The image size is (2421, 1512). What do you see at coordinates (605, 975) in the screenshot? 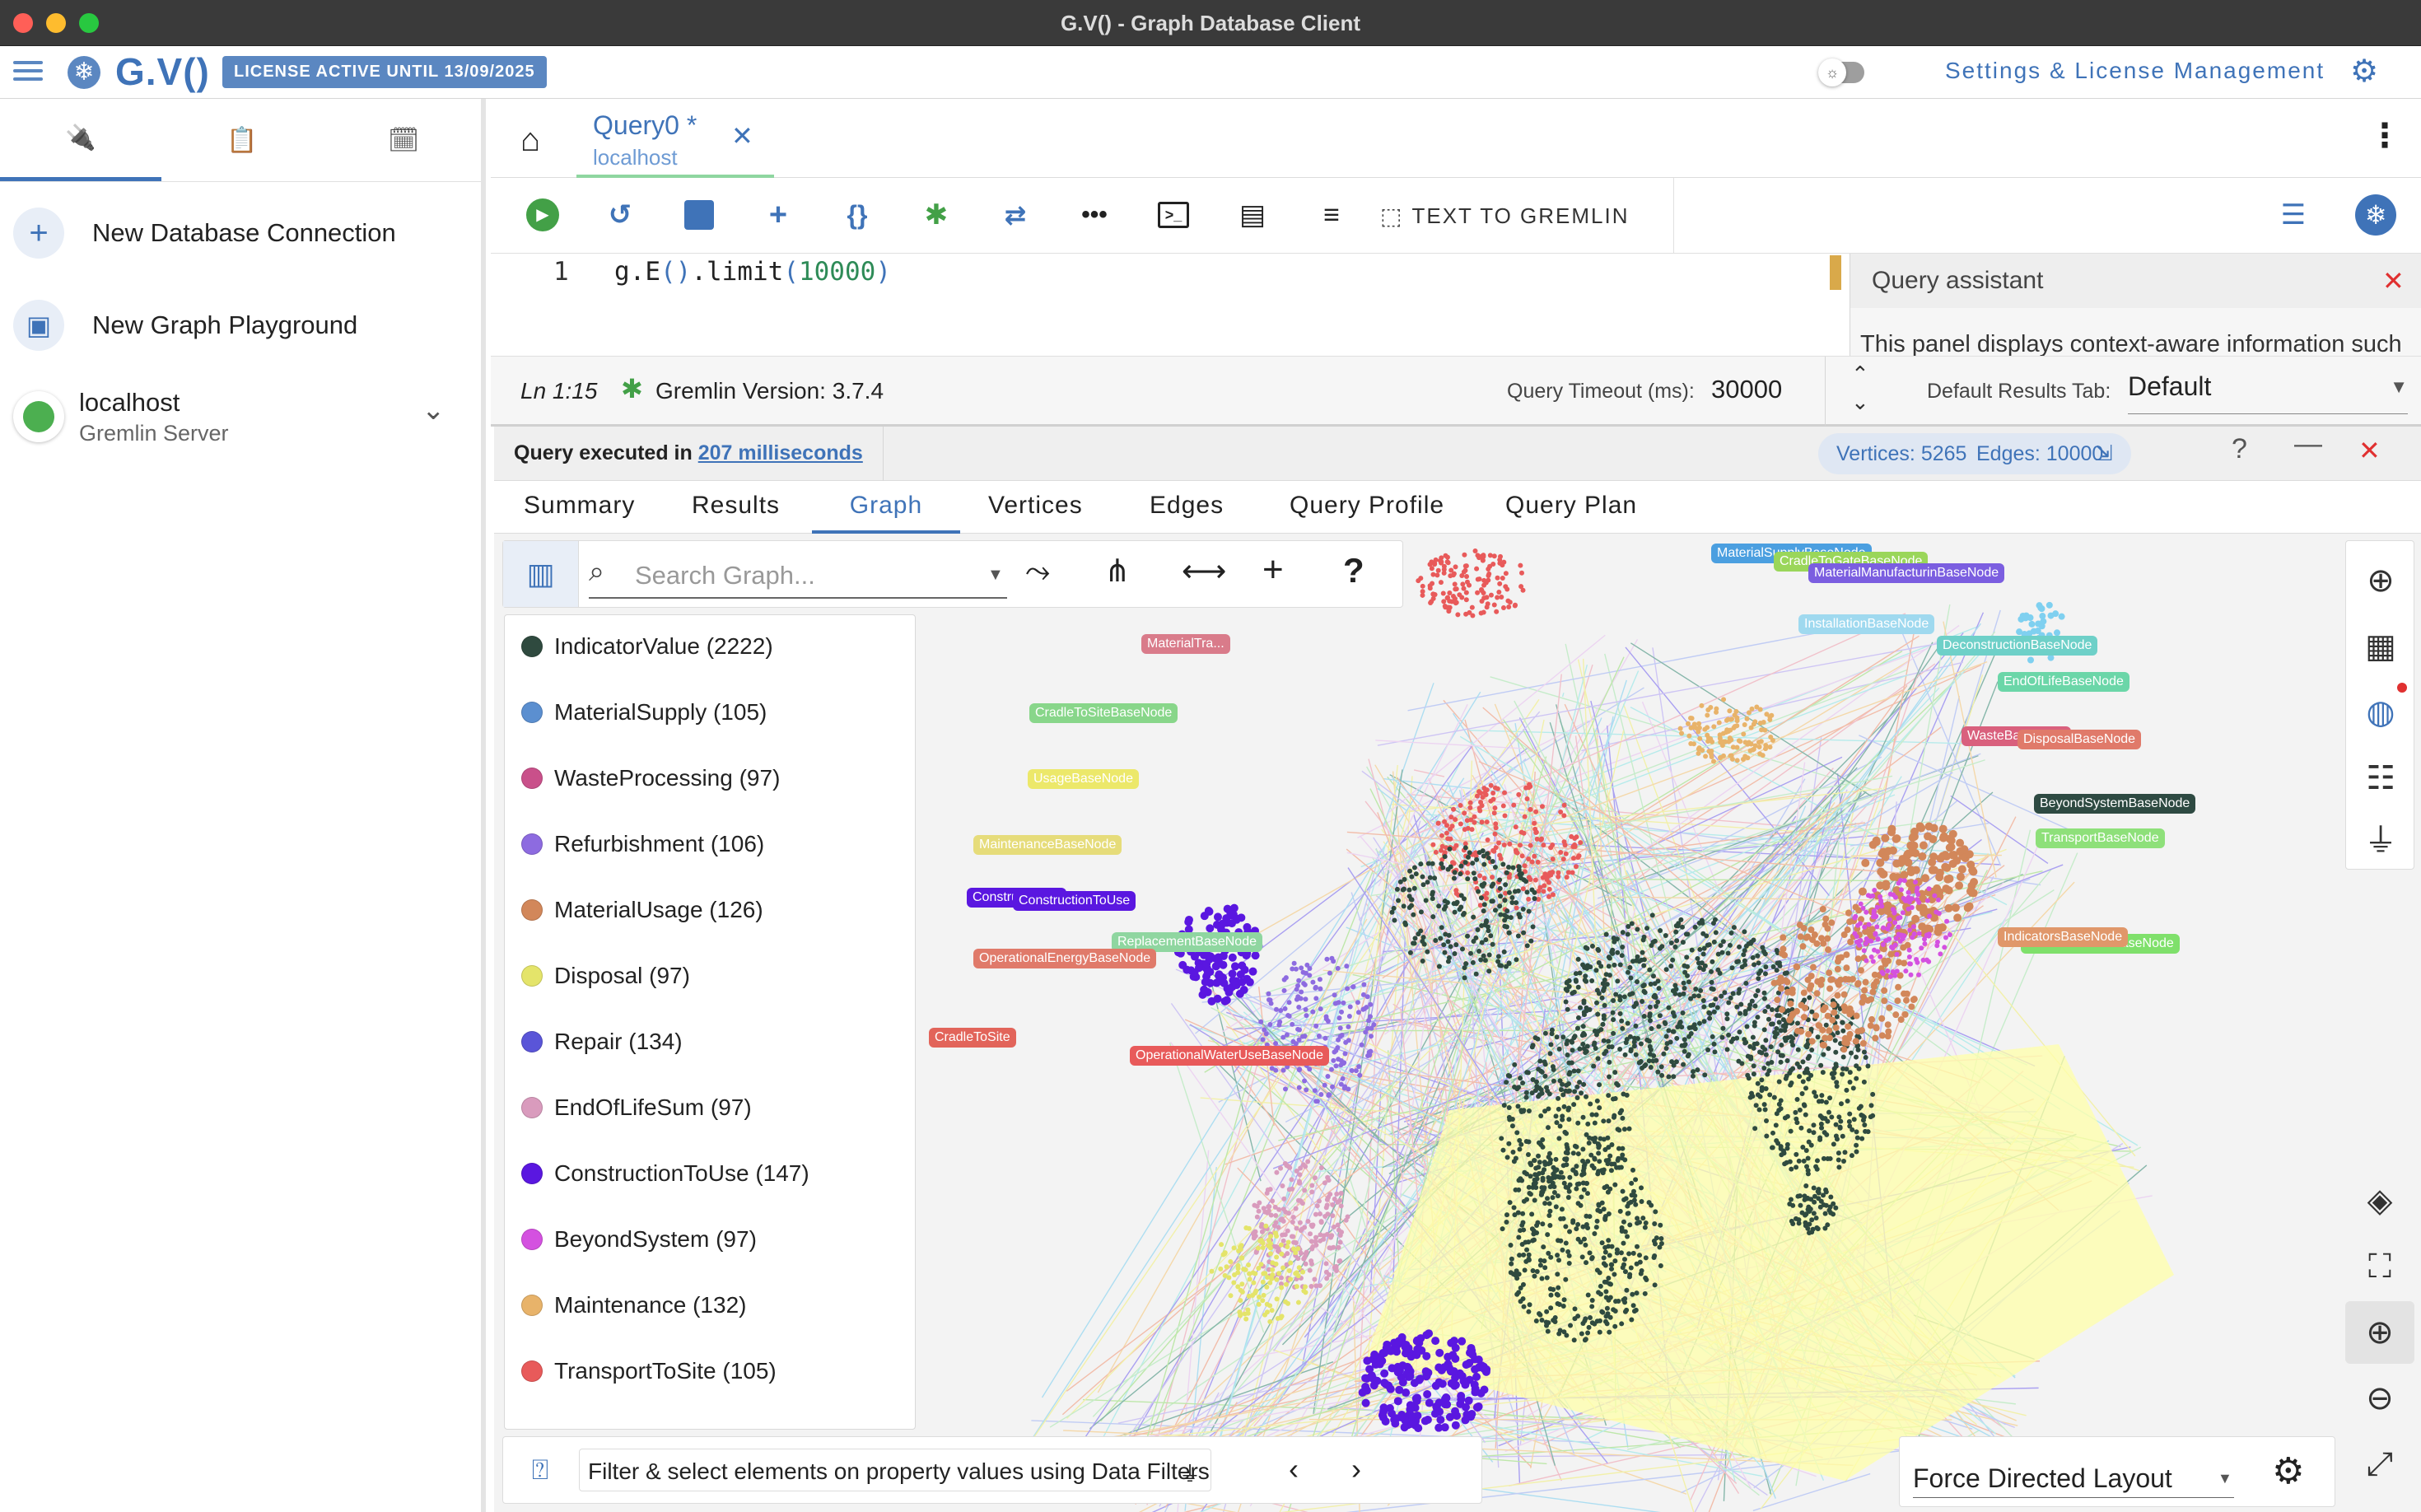
I see `legend-item: Disposal (97)` at bounding box center [605, 975].